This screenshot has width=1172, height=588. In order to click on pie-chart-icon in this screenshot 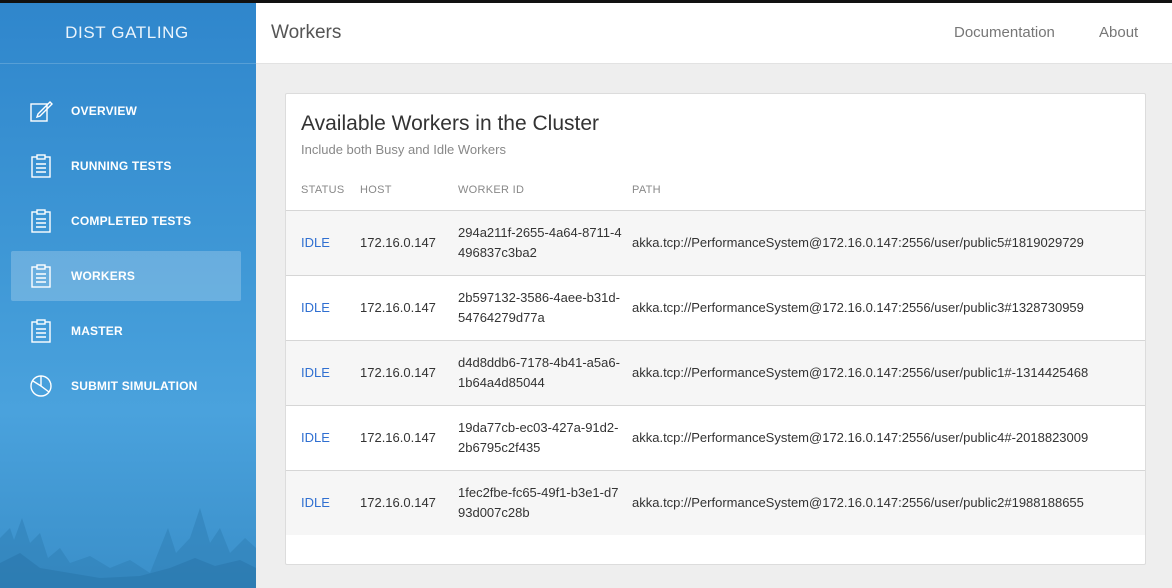, I will do `click(41, 386)`.